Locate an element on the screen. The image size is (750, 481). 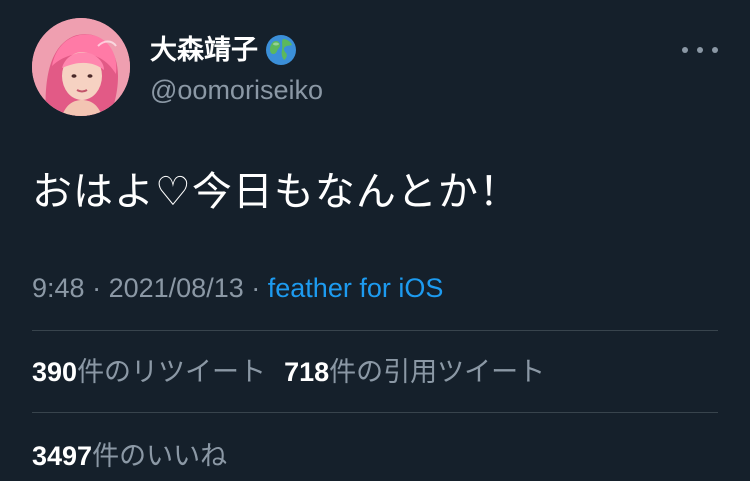
more-options-button is located at coordinates (700, 50).